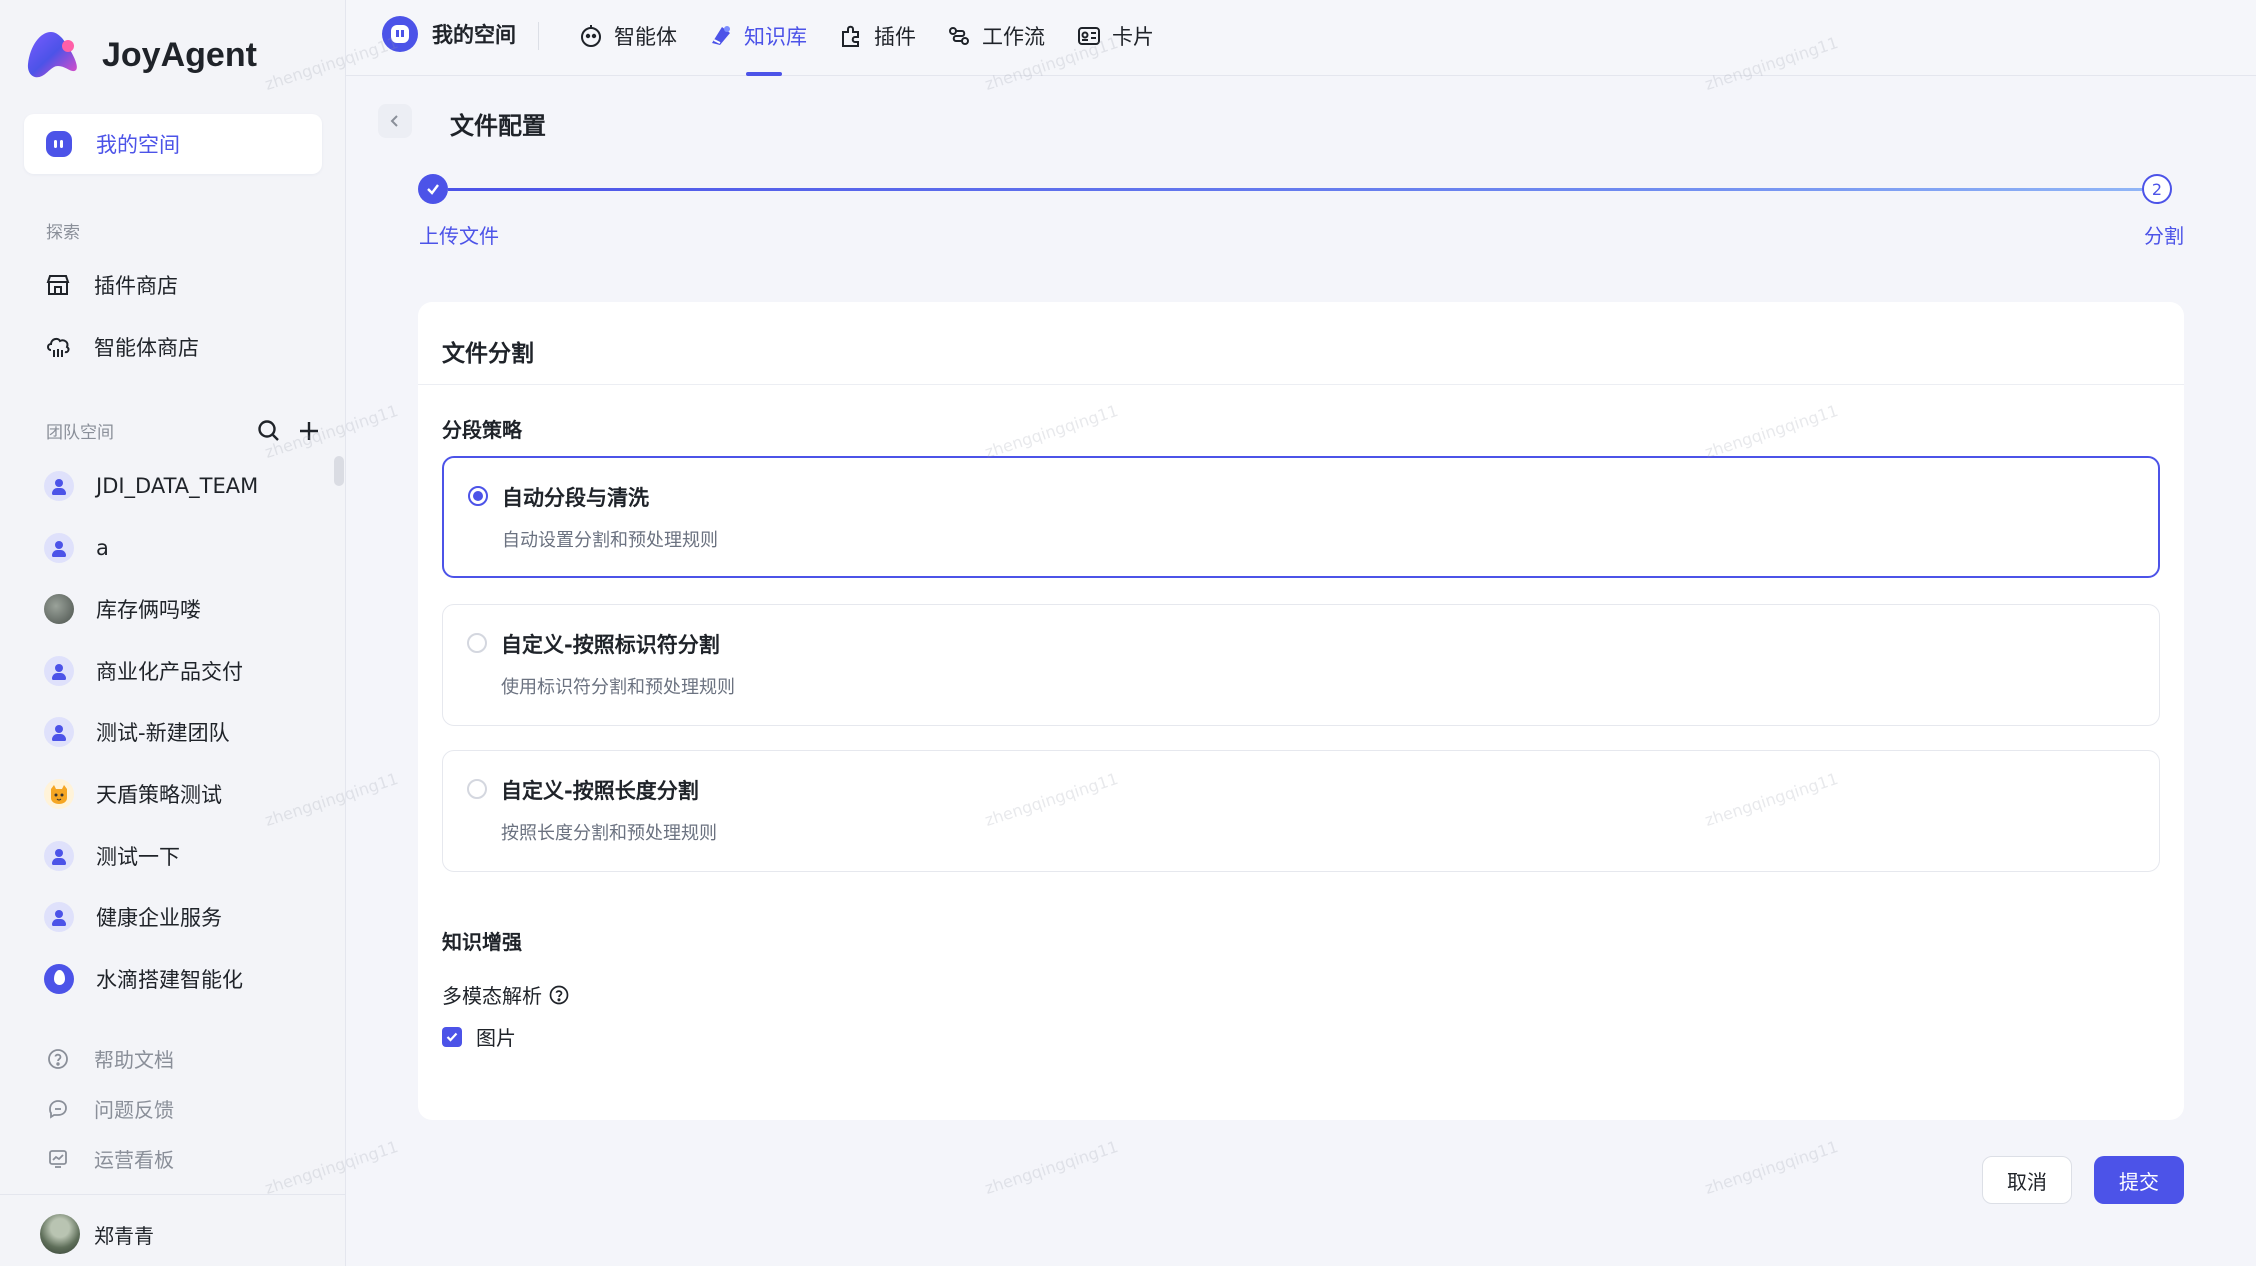  What do you see at coordinates (482, 942) in the screenshot?
I see `enhance-heading: 知识增强` at bounding box center [482, 942].